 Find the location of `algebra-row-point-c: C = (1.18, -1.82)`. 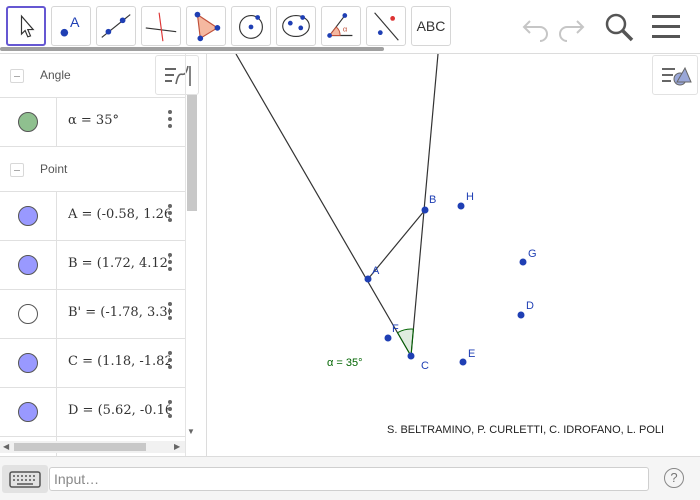

algebra-row-point-c: C = (1.18, -1.82) is located at coordinates (92, 363).